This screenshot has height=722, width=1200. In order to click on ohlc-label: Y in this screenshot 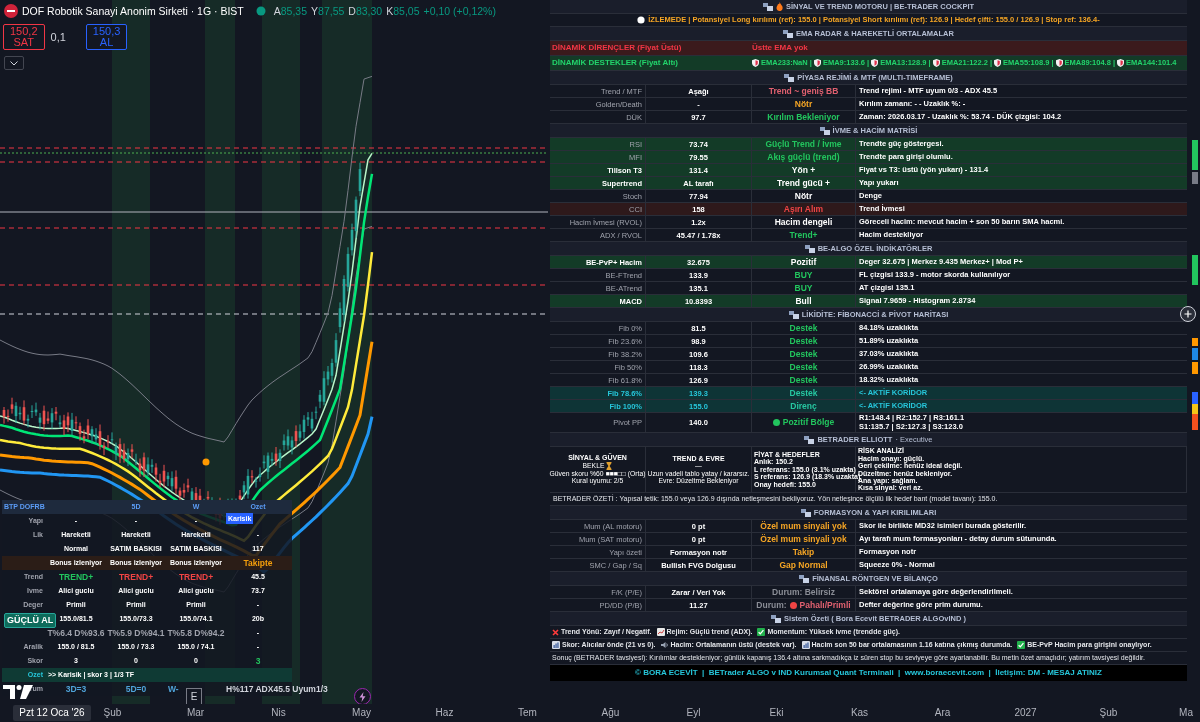, I will do `click(315, 11)`.